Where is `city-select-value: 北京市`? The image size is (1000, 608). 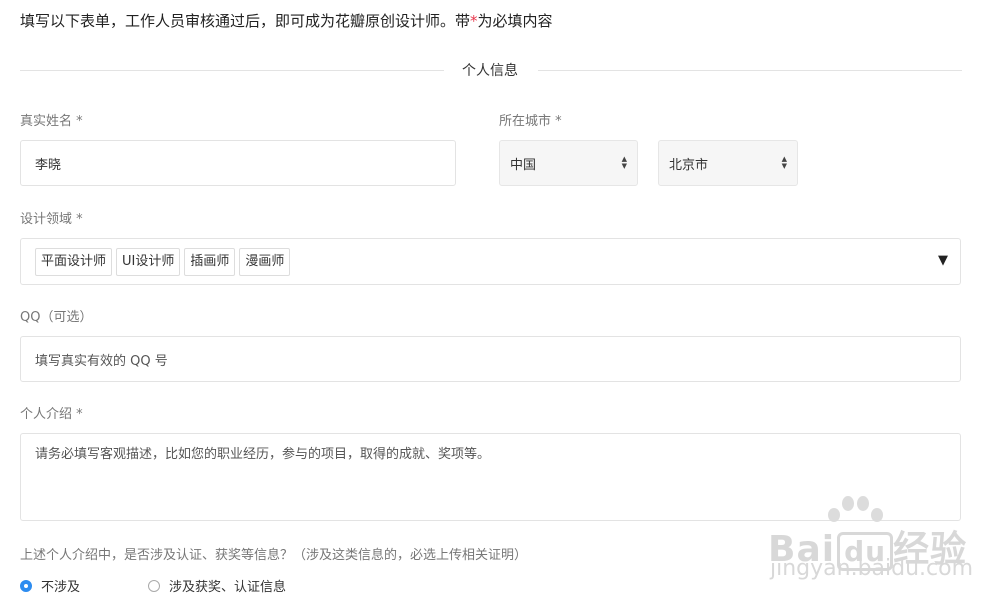 city-select-value: 北京市 is located at coordinates (689, 165).